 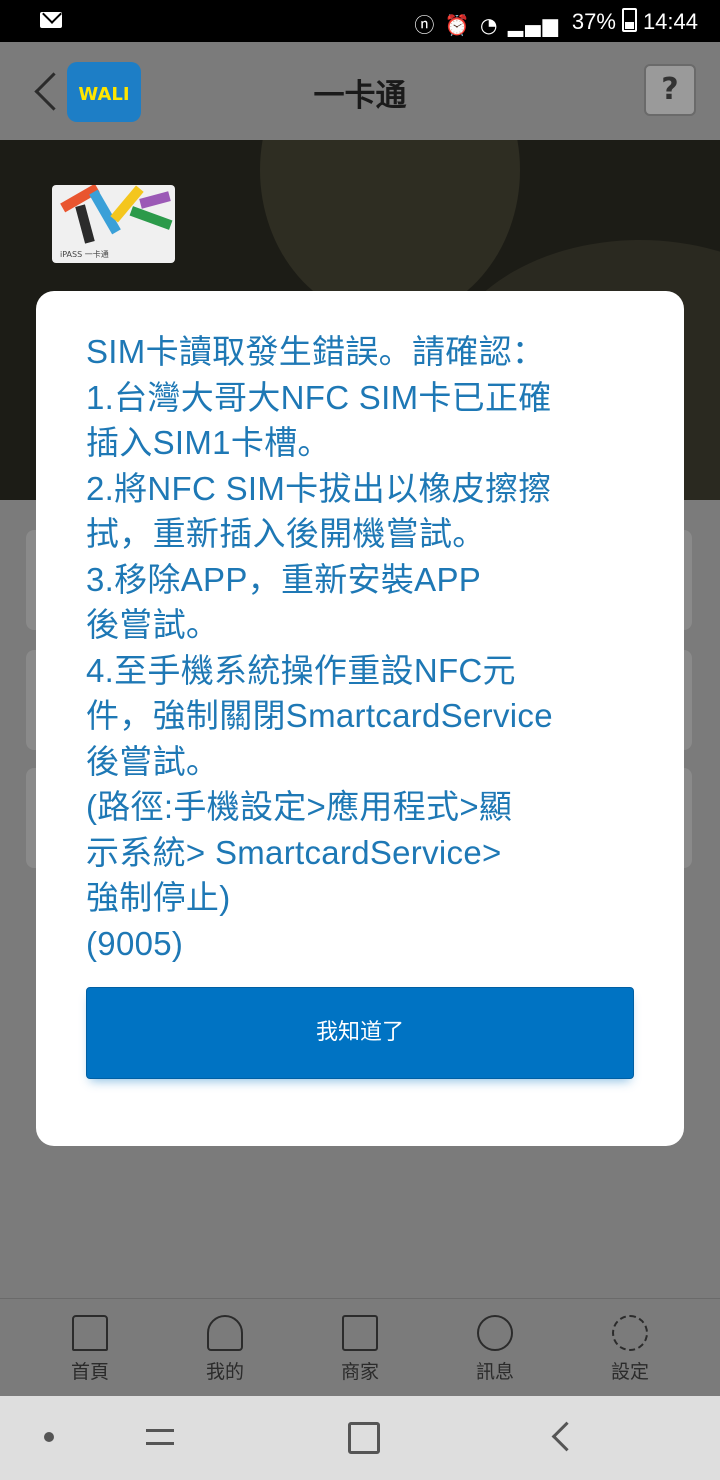 I want to click on status-icons: ⓝ ⏰ ◔ ▂▄▆, so click(x=487, y=25).